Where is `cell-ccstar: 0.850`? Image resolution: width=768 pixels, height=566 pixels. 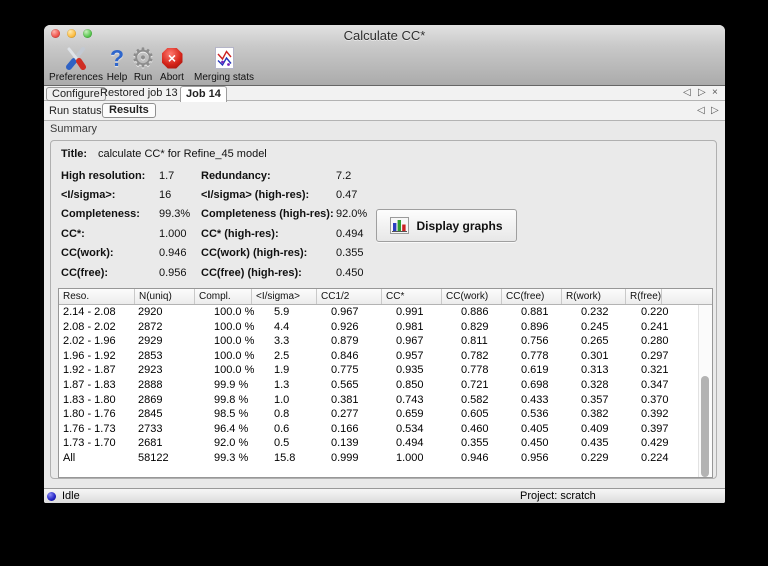 cell-ccstar: 0.850 is located at coordinates (410, 384).